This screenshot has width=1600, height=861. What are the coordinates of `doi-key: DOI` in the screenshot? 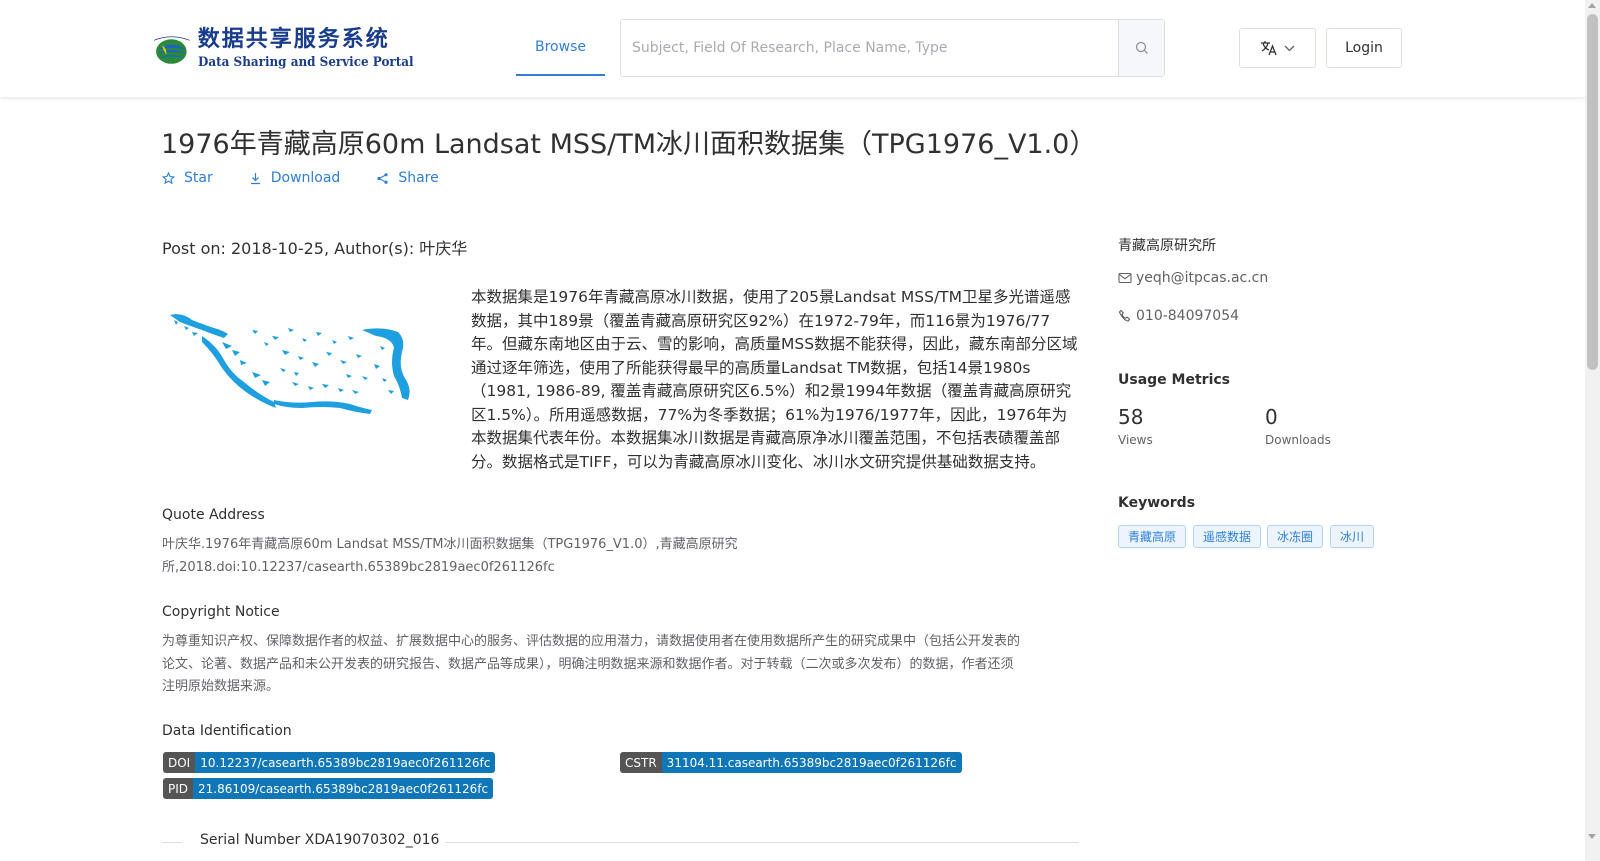 It's located at (179, 762).